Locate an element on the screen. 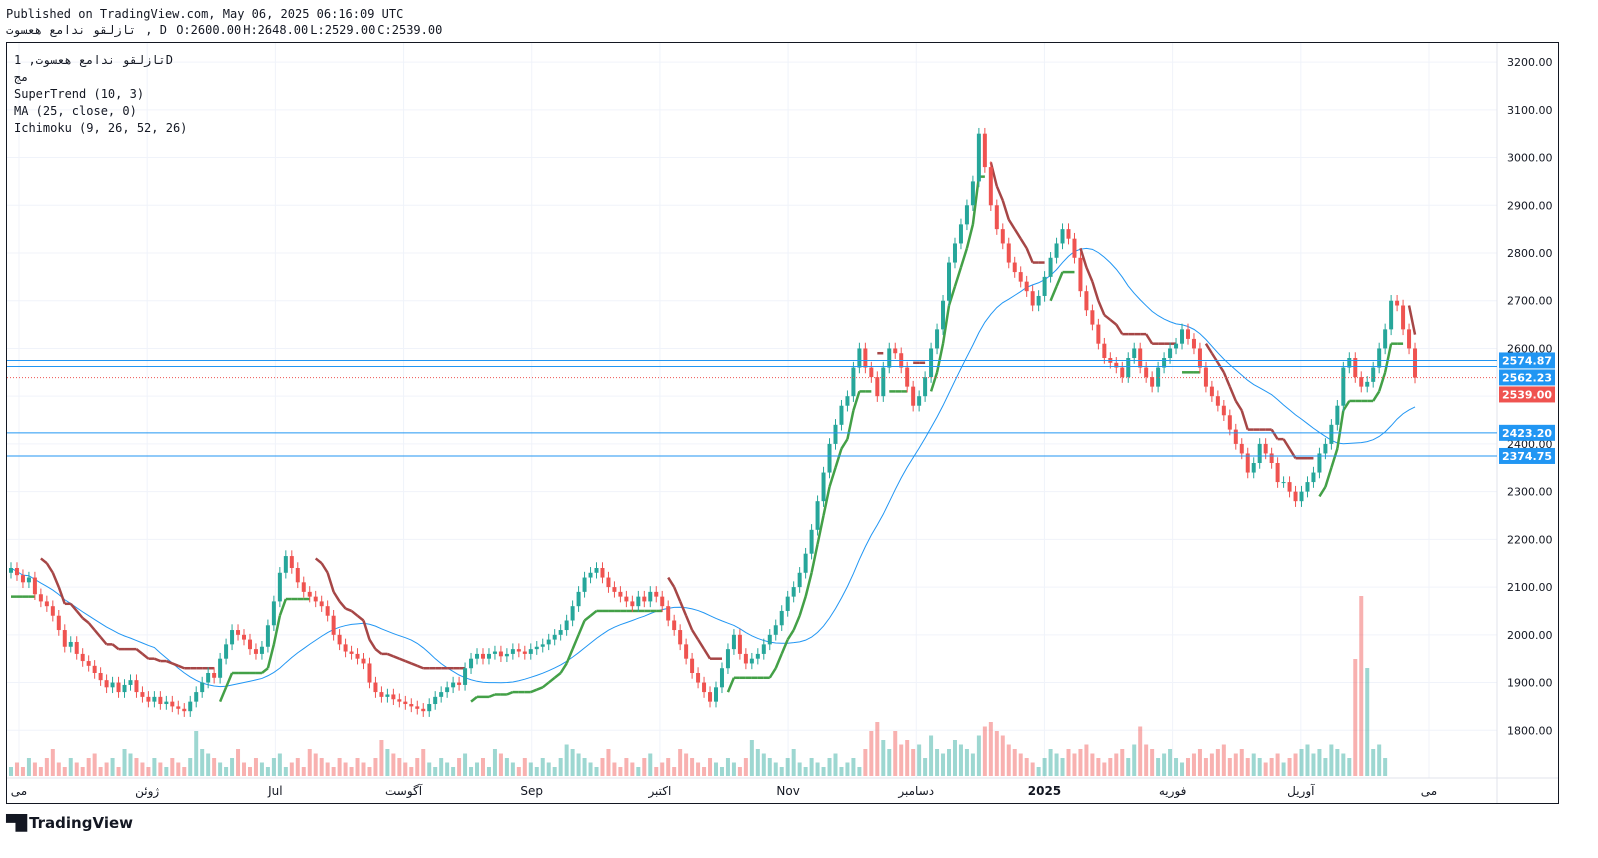 The width and height of the screenshot is (1598, 858). y-tick-label: 3000.00 is located at coordinates (1530, 158).